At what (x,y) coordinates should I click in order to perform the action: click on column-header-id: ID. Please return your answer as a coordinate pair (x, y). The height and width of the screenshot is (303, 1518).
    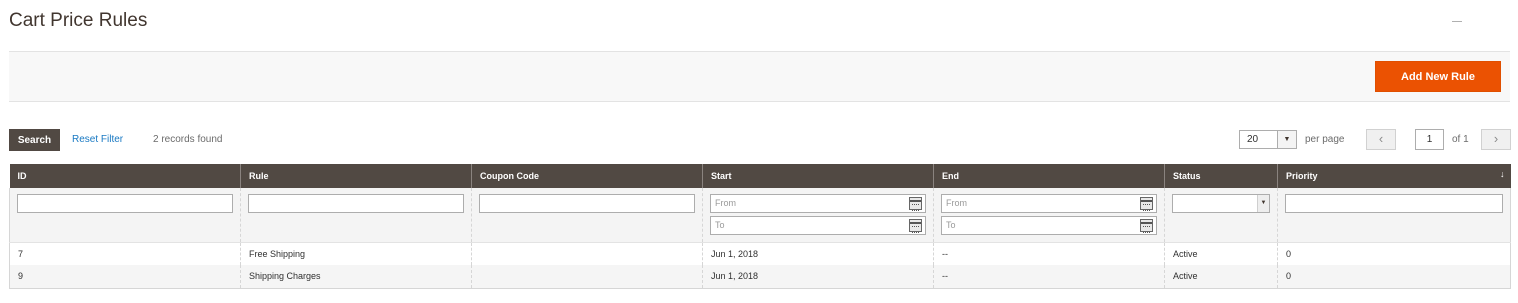
    Looking at the image, I should click on (125, 176).